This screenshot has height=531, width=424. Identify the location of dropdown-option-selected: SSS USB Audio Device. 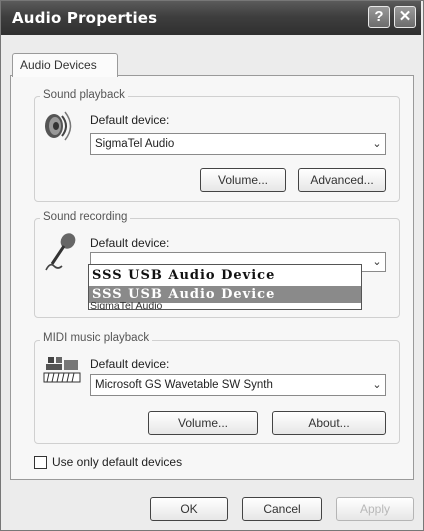
(225, 294).